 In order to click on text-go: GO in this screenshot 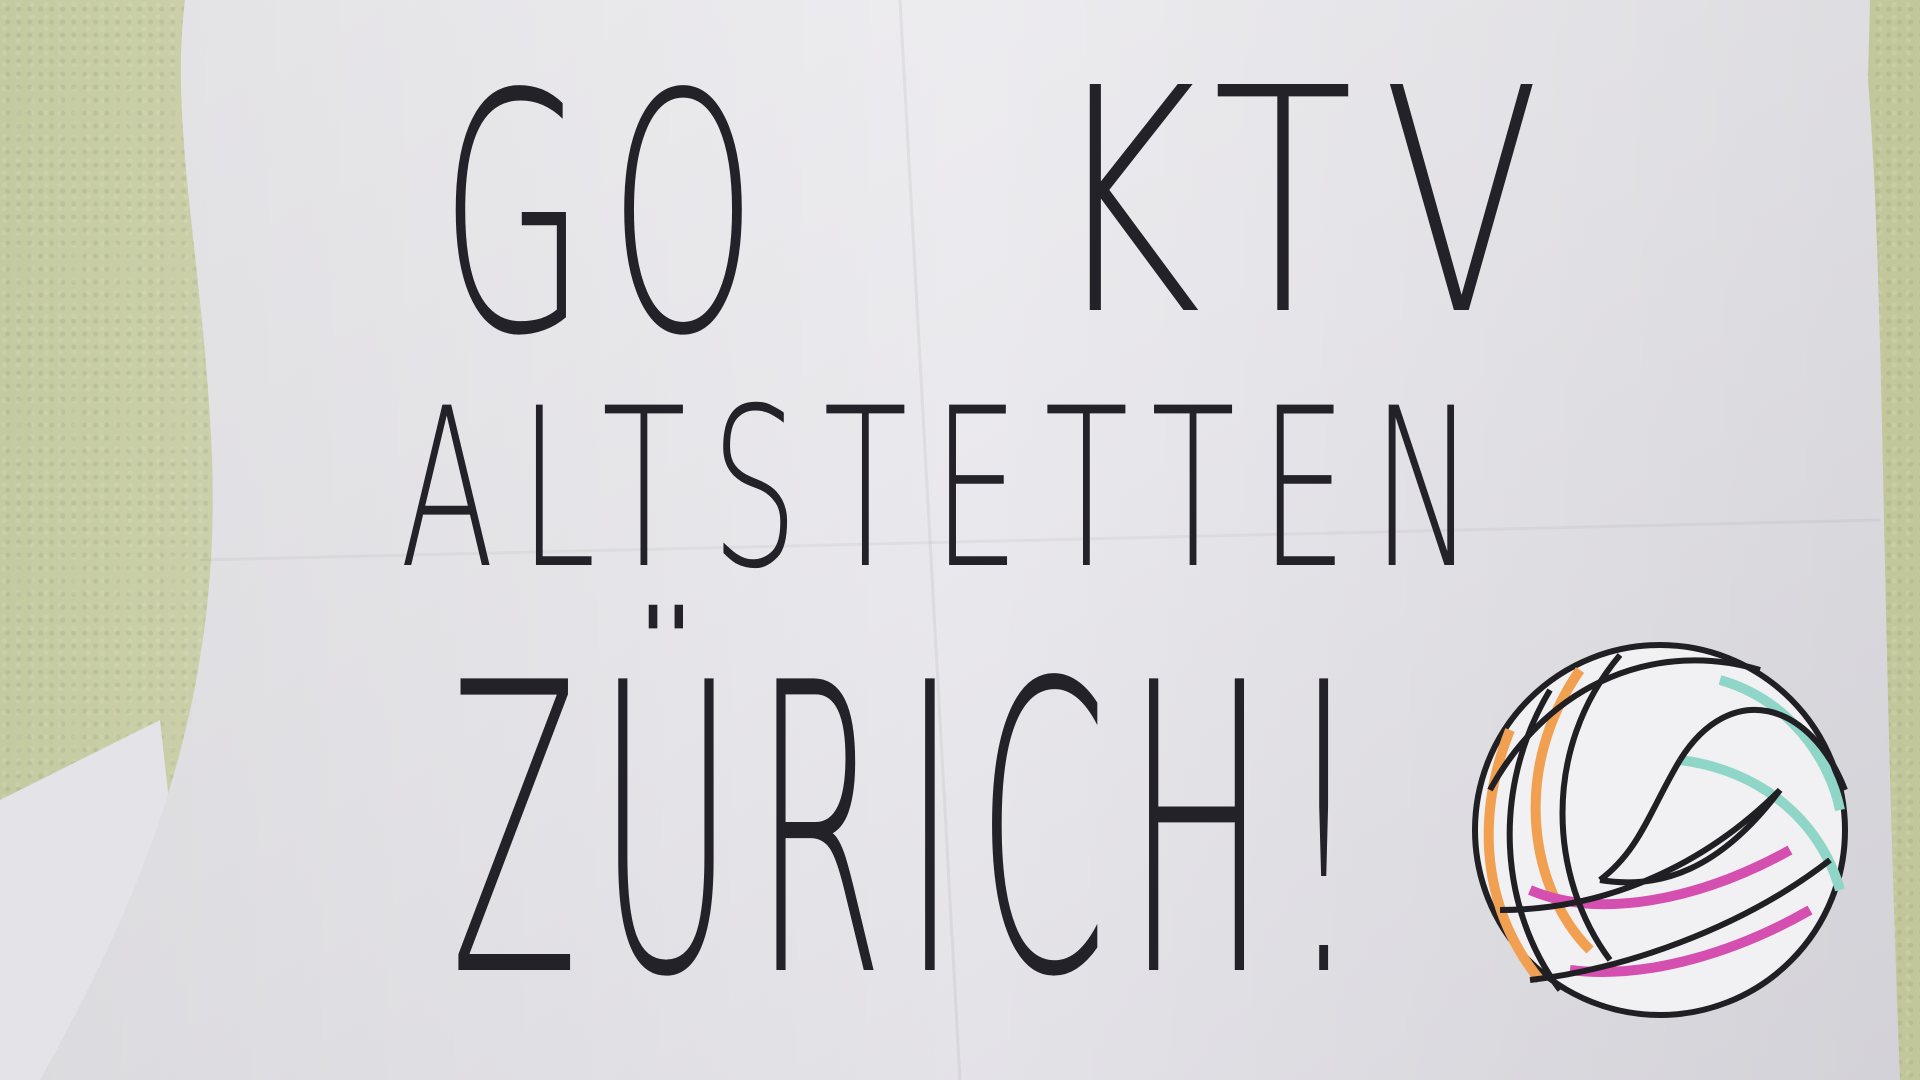, I will do `click(610, 216)`.